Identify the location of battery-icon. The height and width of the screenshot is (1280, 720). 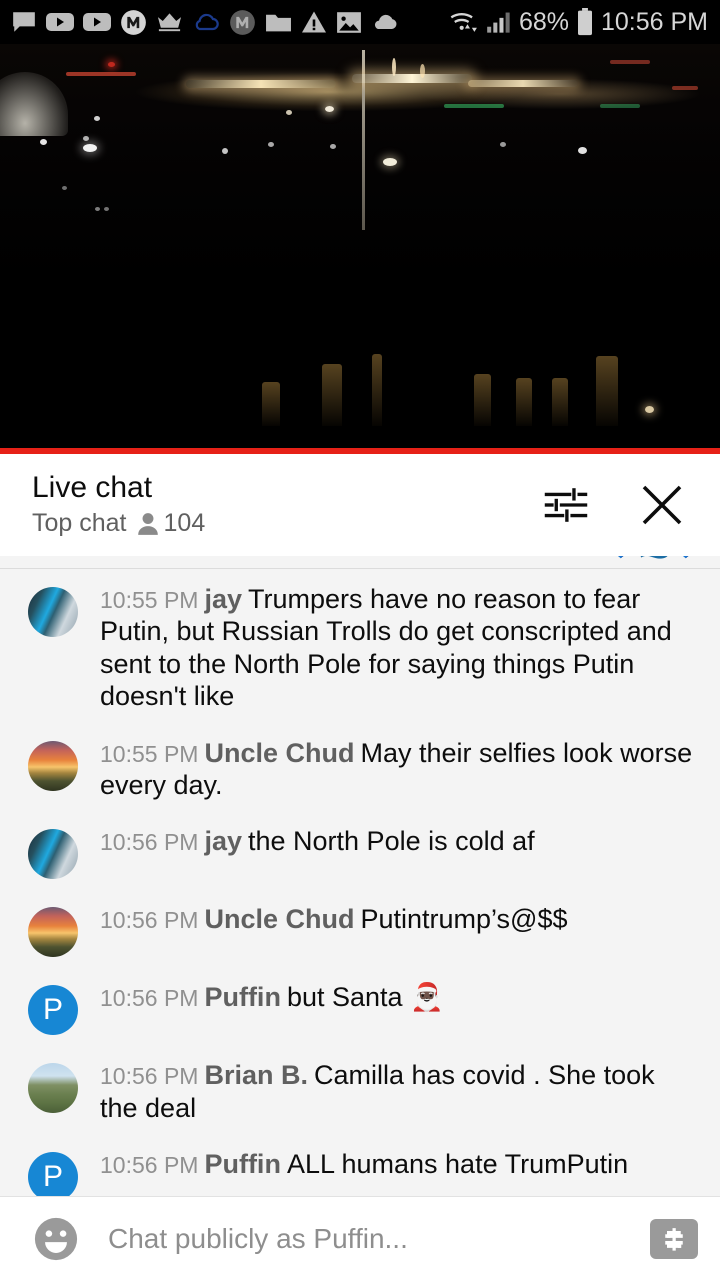
(584, 22).